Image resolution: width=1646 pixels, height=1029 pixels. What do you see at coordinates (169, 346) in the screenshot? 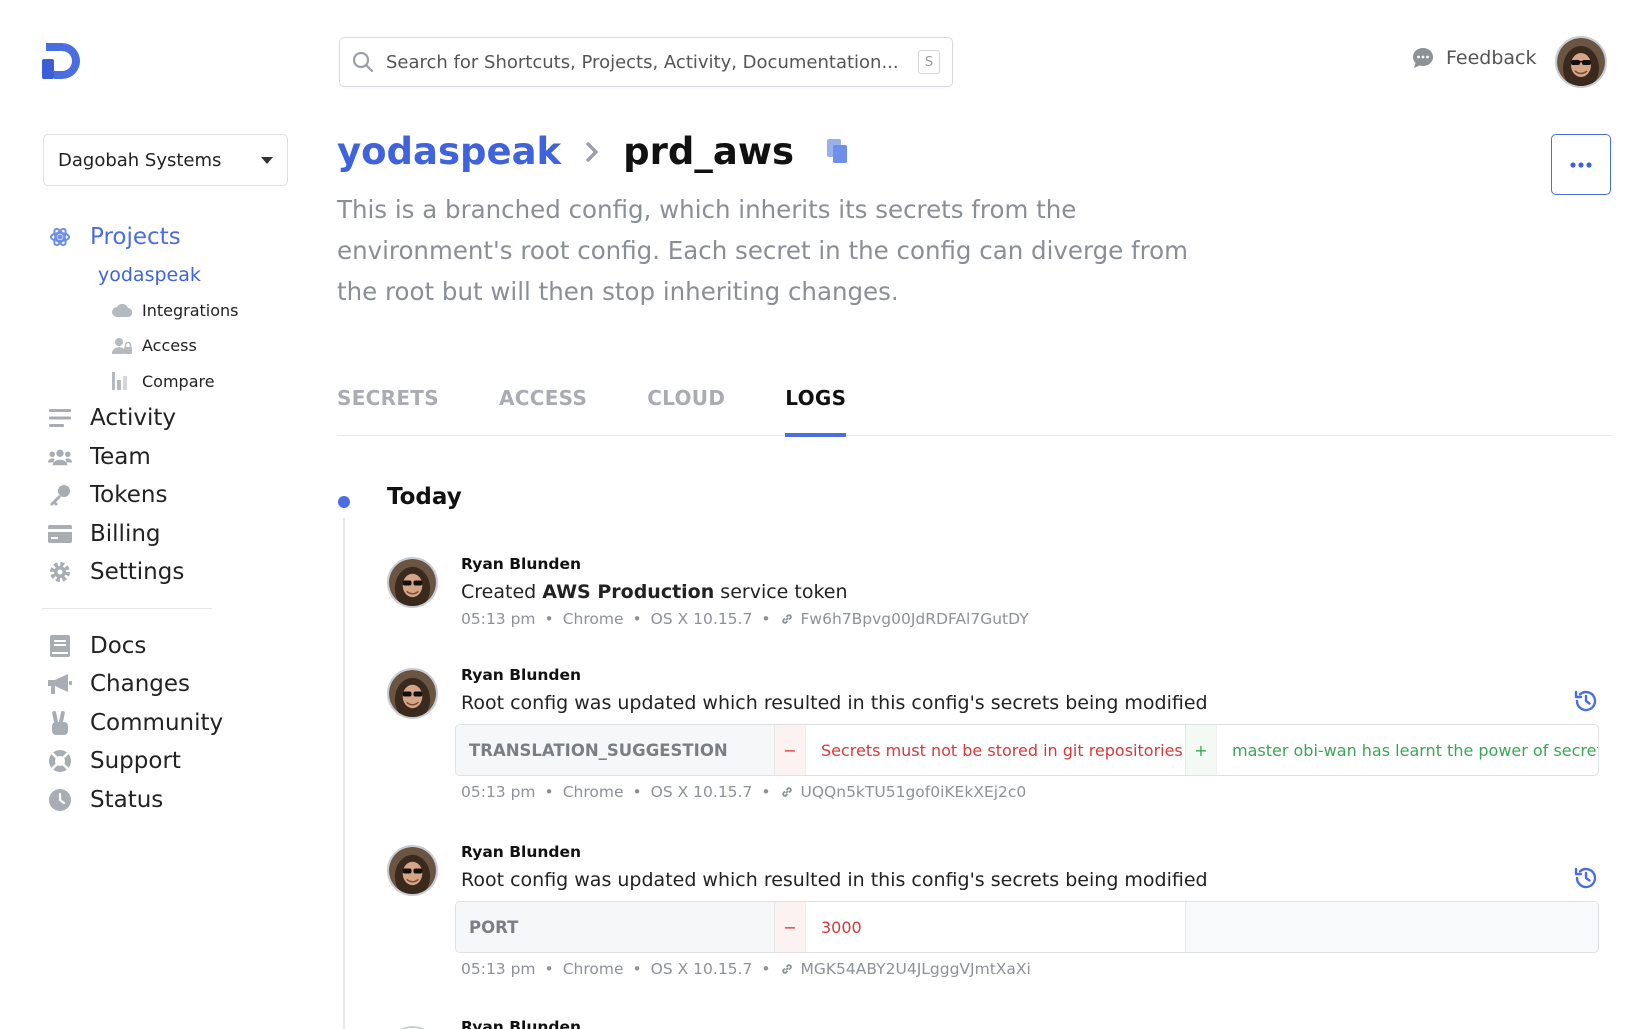
I see `sidebar-subitem-label: Access` at bounding box center [169, 346].